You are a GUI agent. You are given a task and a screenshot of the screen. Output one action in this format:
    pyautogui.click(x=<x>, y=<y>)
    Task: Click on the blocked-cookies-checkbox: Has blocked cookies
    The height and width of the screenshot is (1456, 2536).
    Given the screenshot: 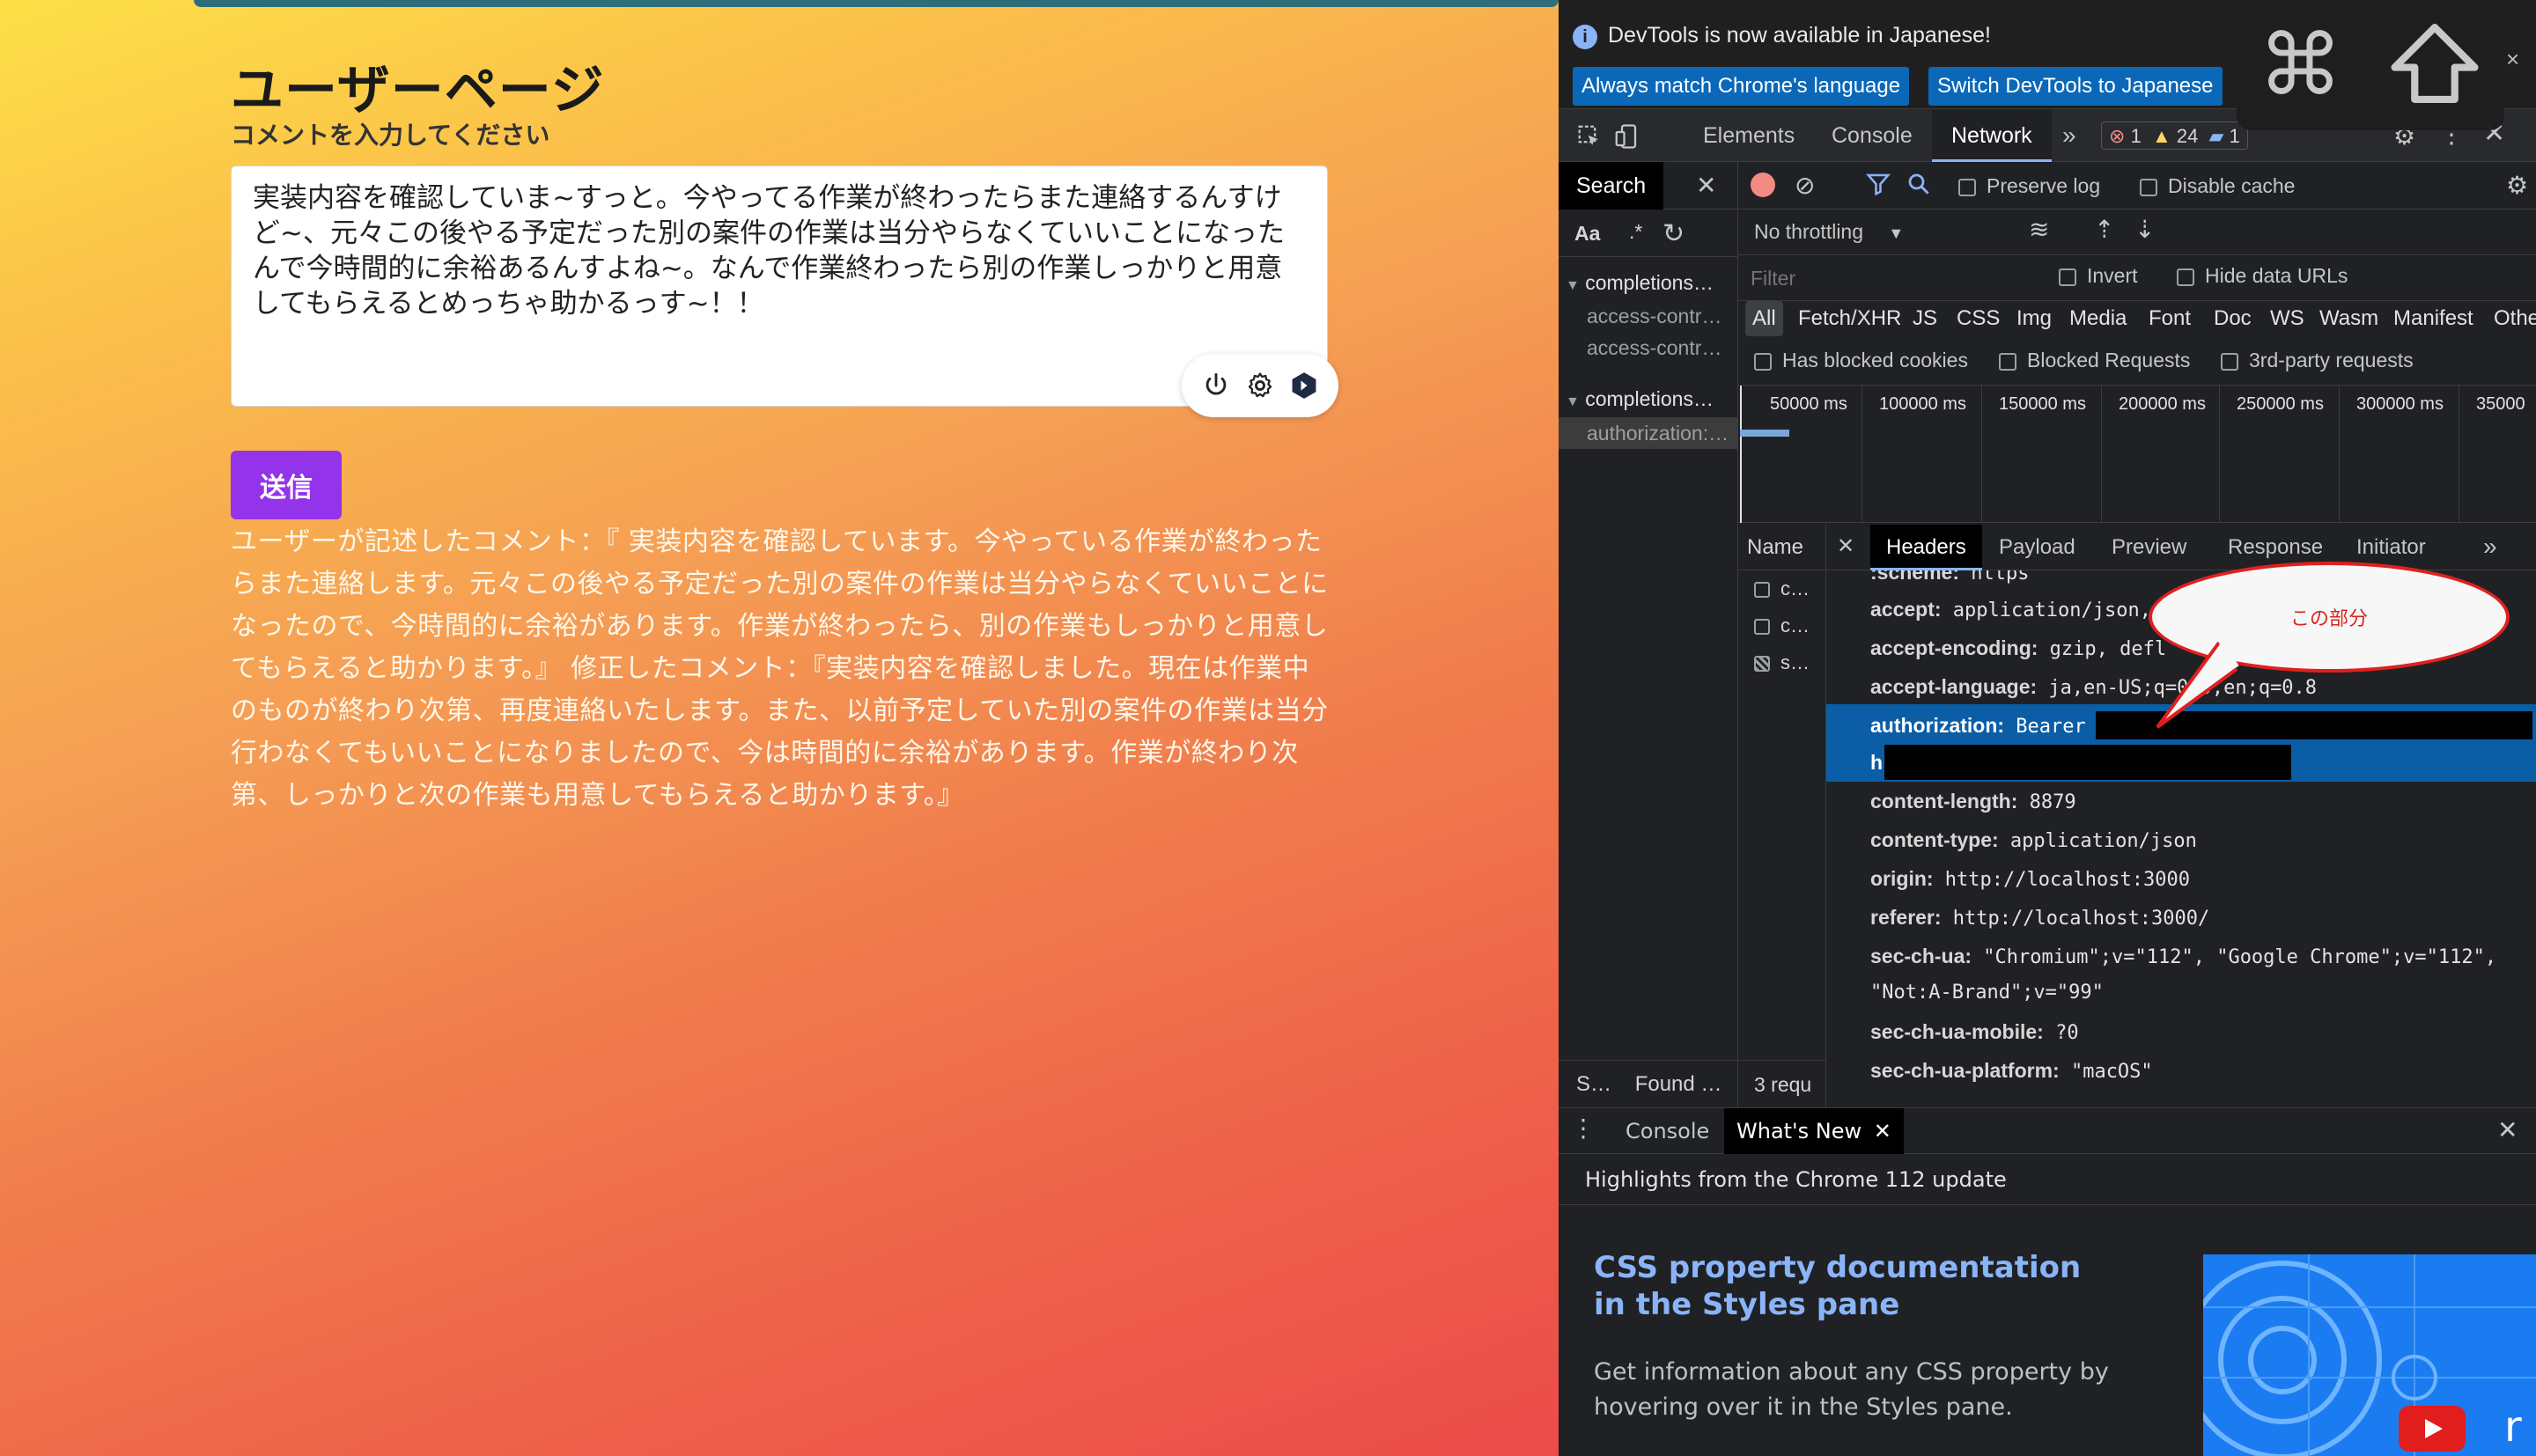 What is the action you would take?
    pyautogui.click(x=1861, y=360)
    